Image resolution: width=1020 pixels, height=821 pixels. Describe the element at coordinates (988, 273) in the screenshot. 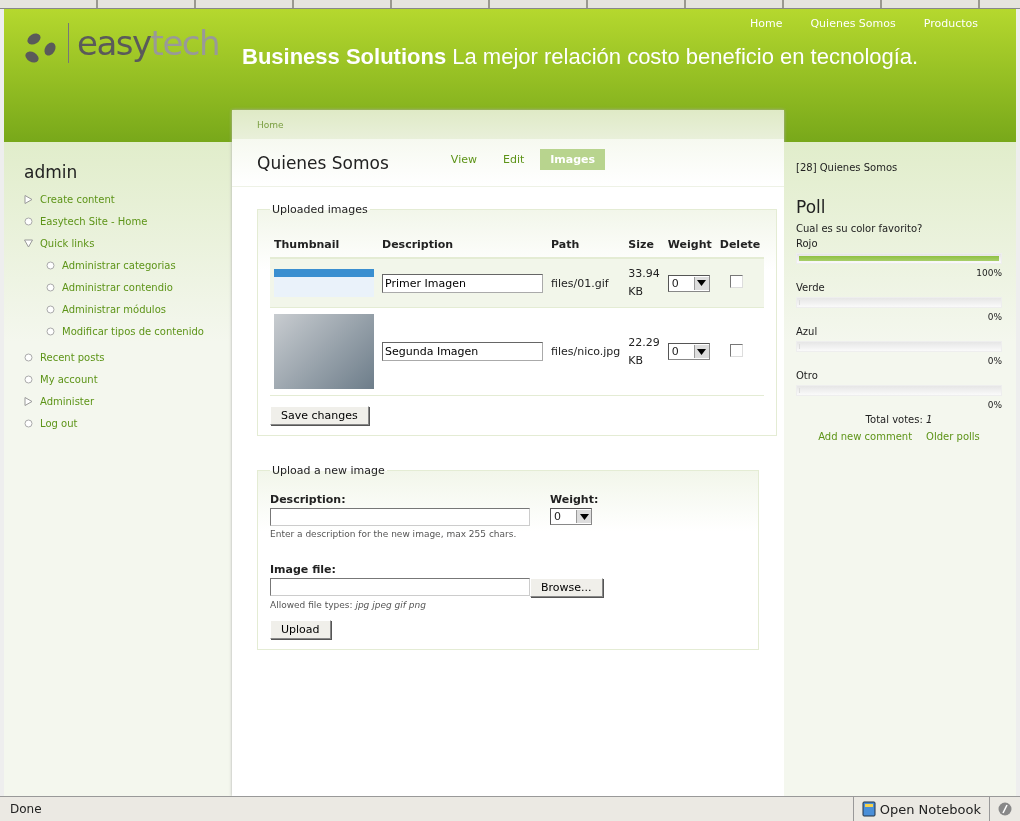

I see `poll-percent: 100%` at that location.